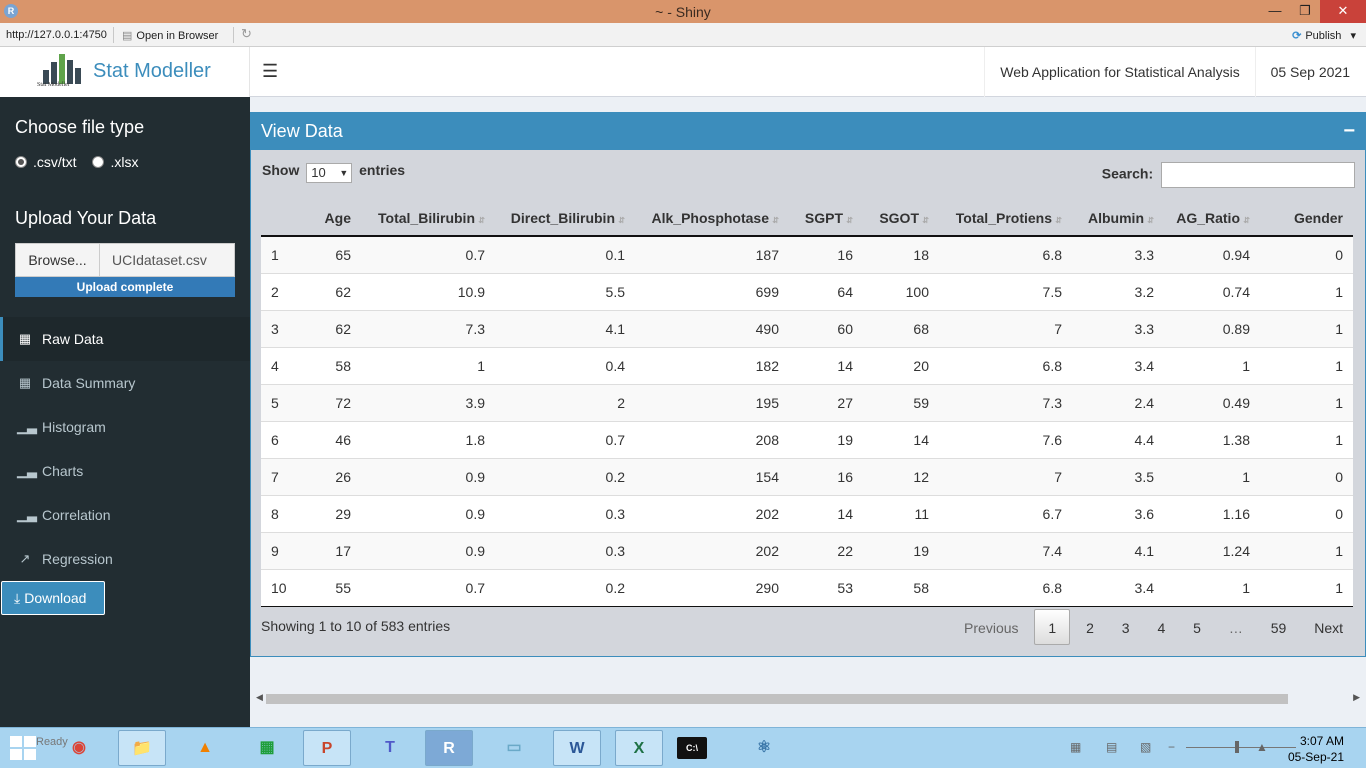 The height and width of the screenshot is (769, 1366). I want to click on normal-view-icon: ▦, so click(1075, 747).